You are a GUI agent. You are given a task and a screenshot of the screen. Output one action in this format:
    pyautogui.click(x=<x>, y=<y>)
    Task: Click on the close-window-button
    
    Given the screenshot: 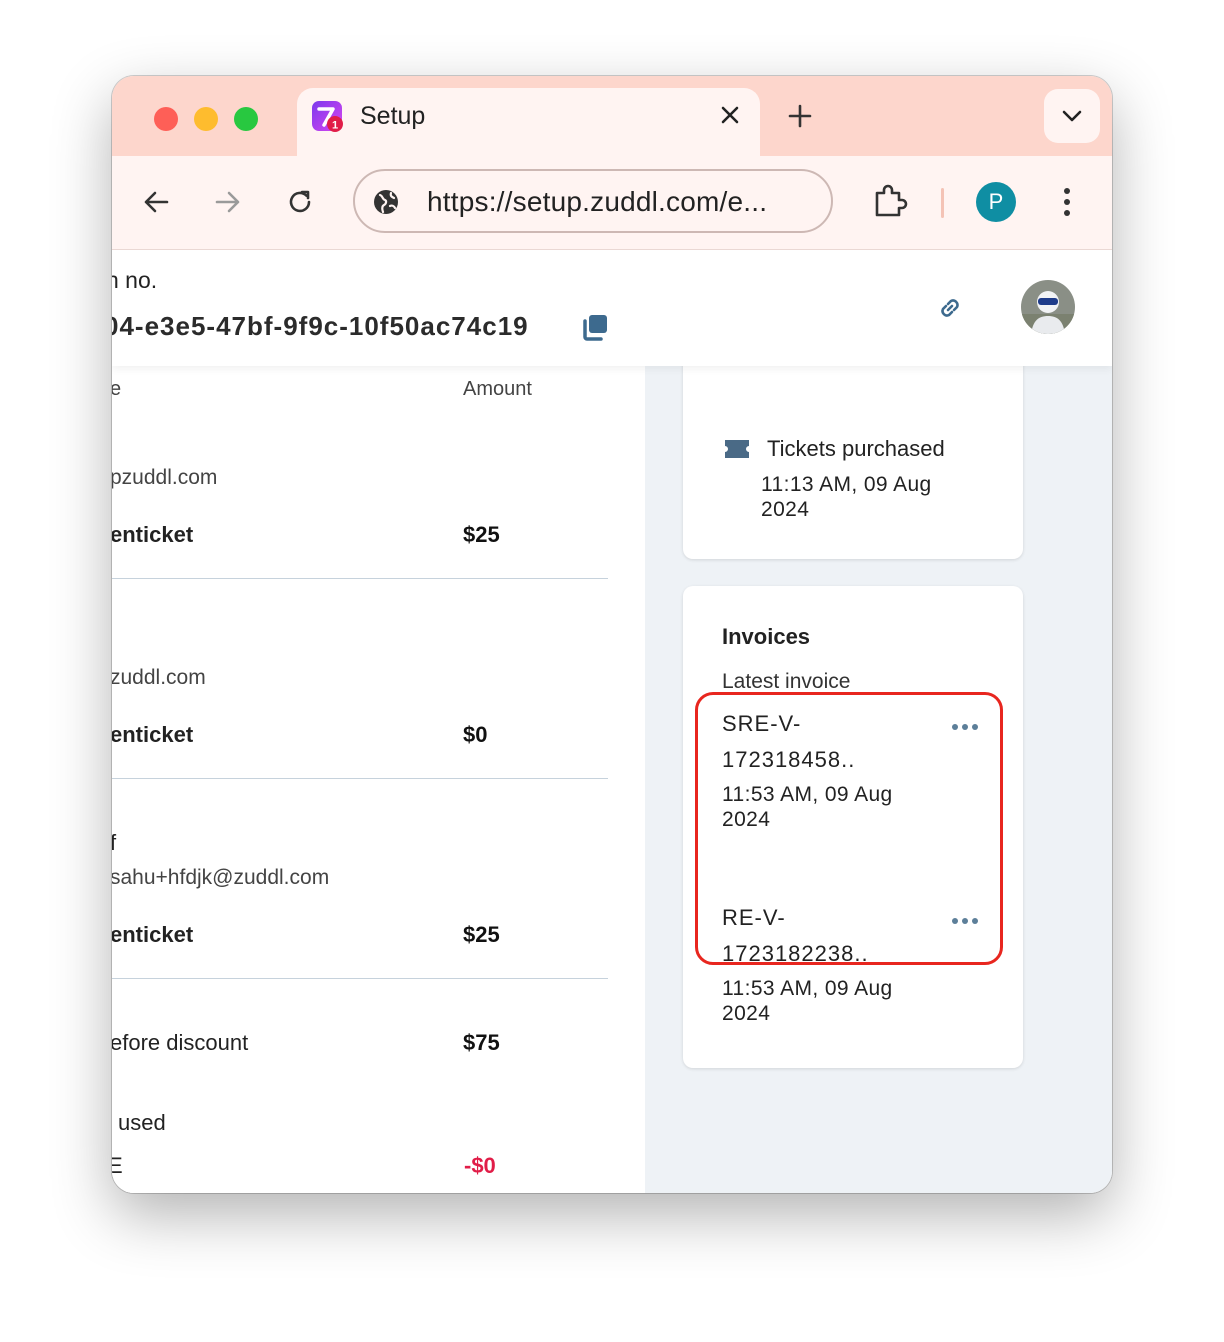 What is the action you would take?
    pyautogui.click(x=166, y=119)
    